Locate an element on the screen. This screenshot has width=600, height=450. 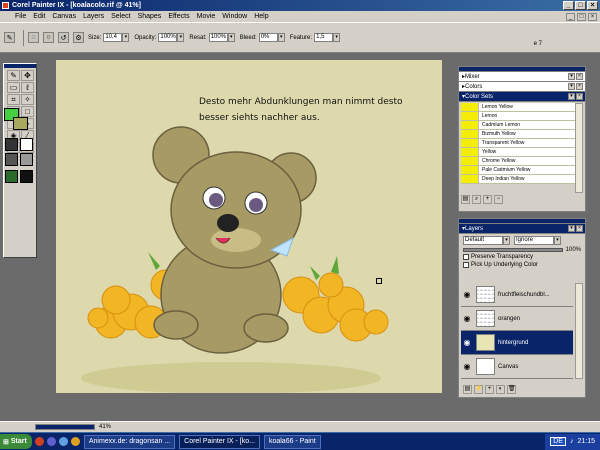
menu-canvas: Canvas is located at coordinates (64, 16).